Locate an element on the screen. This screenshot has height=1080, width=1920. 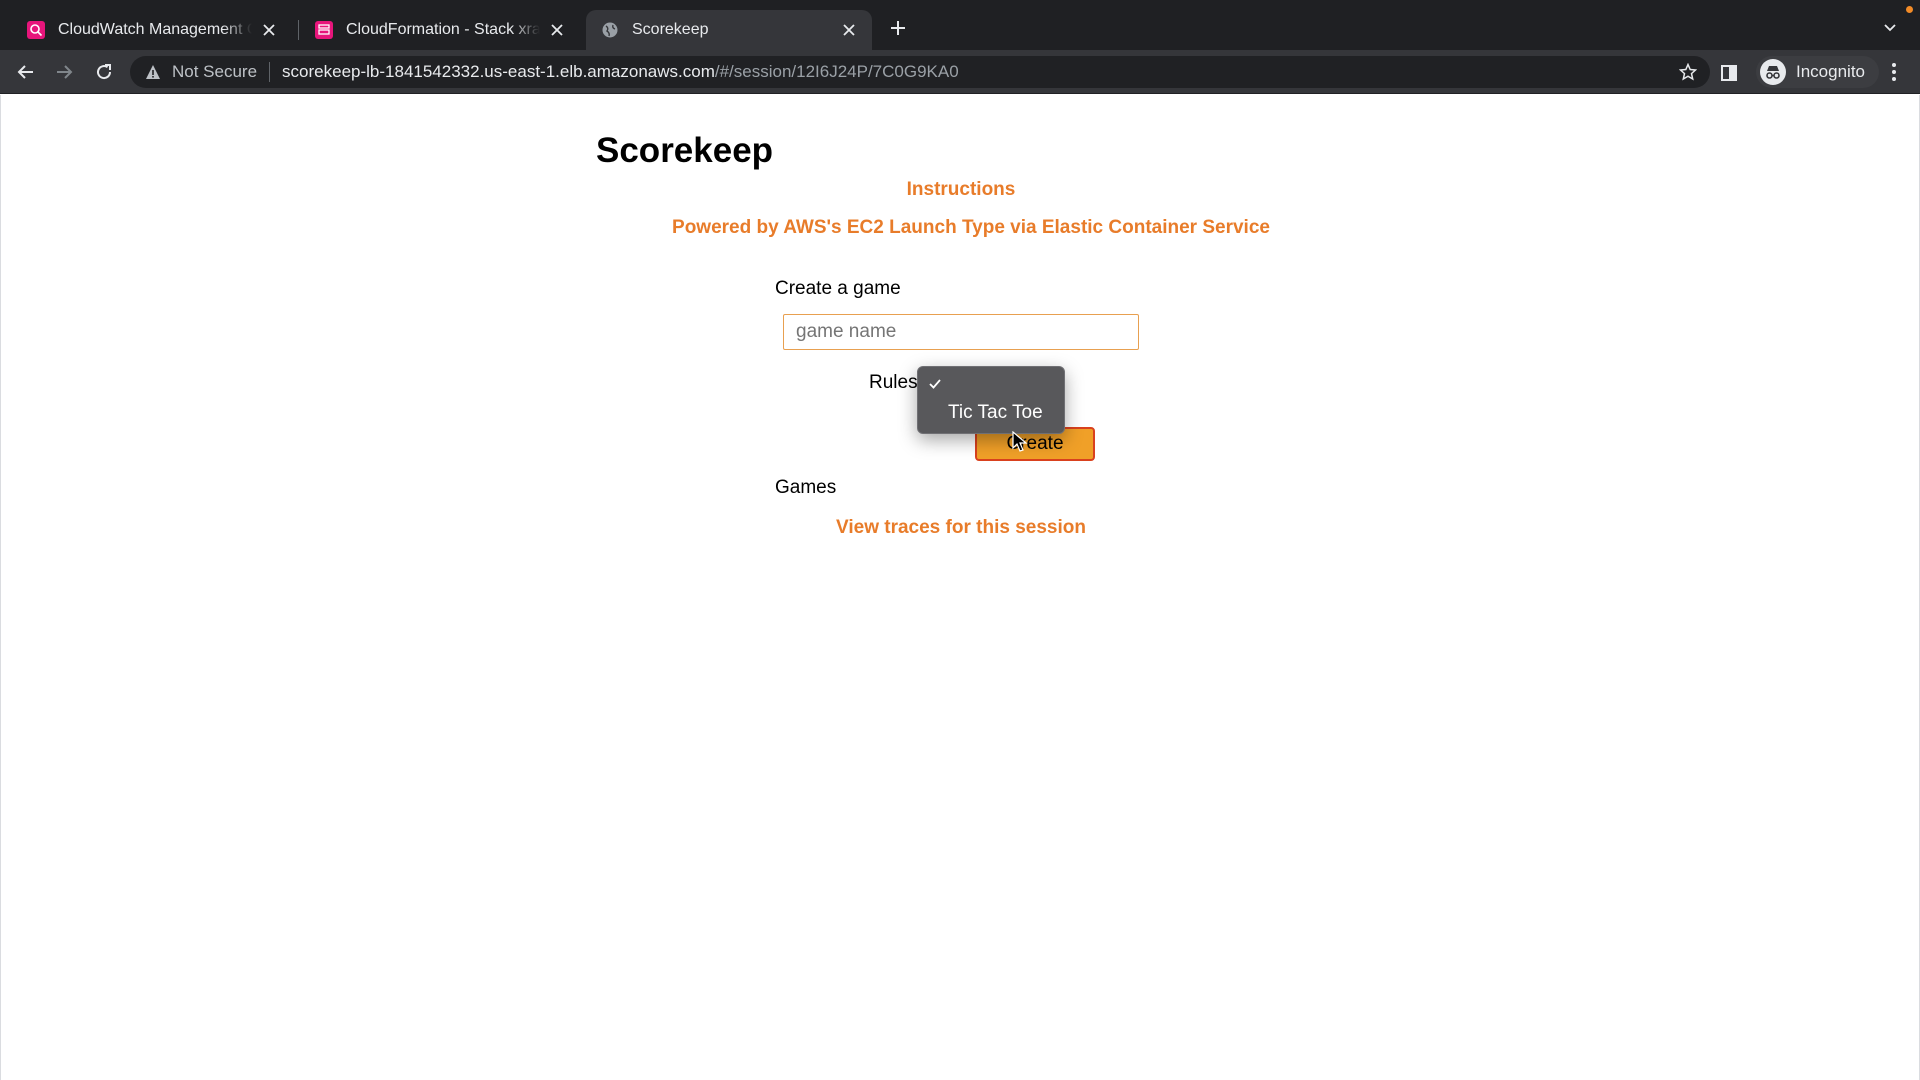
more-vertical-icon is located at coordinates (1894, 72).